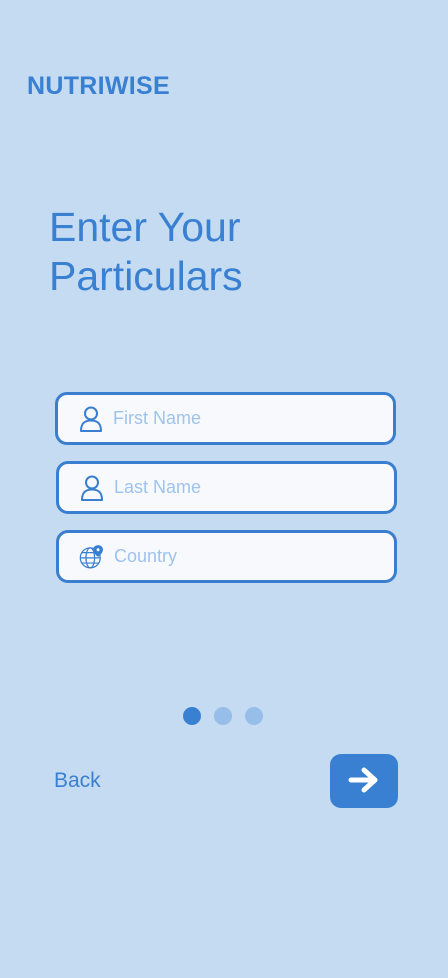 This screenshot has width=448, height=978. I want to click on app-logo: NUTRIWISE, so click(98, 86).